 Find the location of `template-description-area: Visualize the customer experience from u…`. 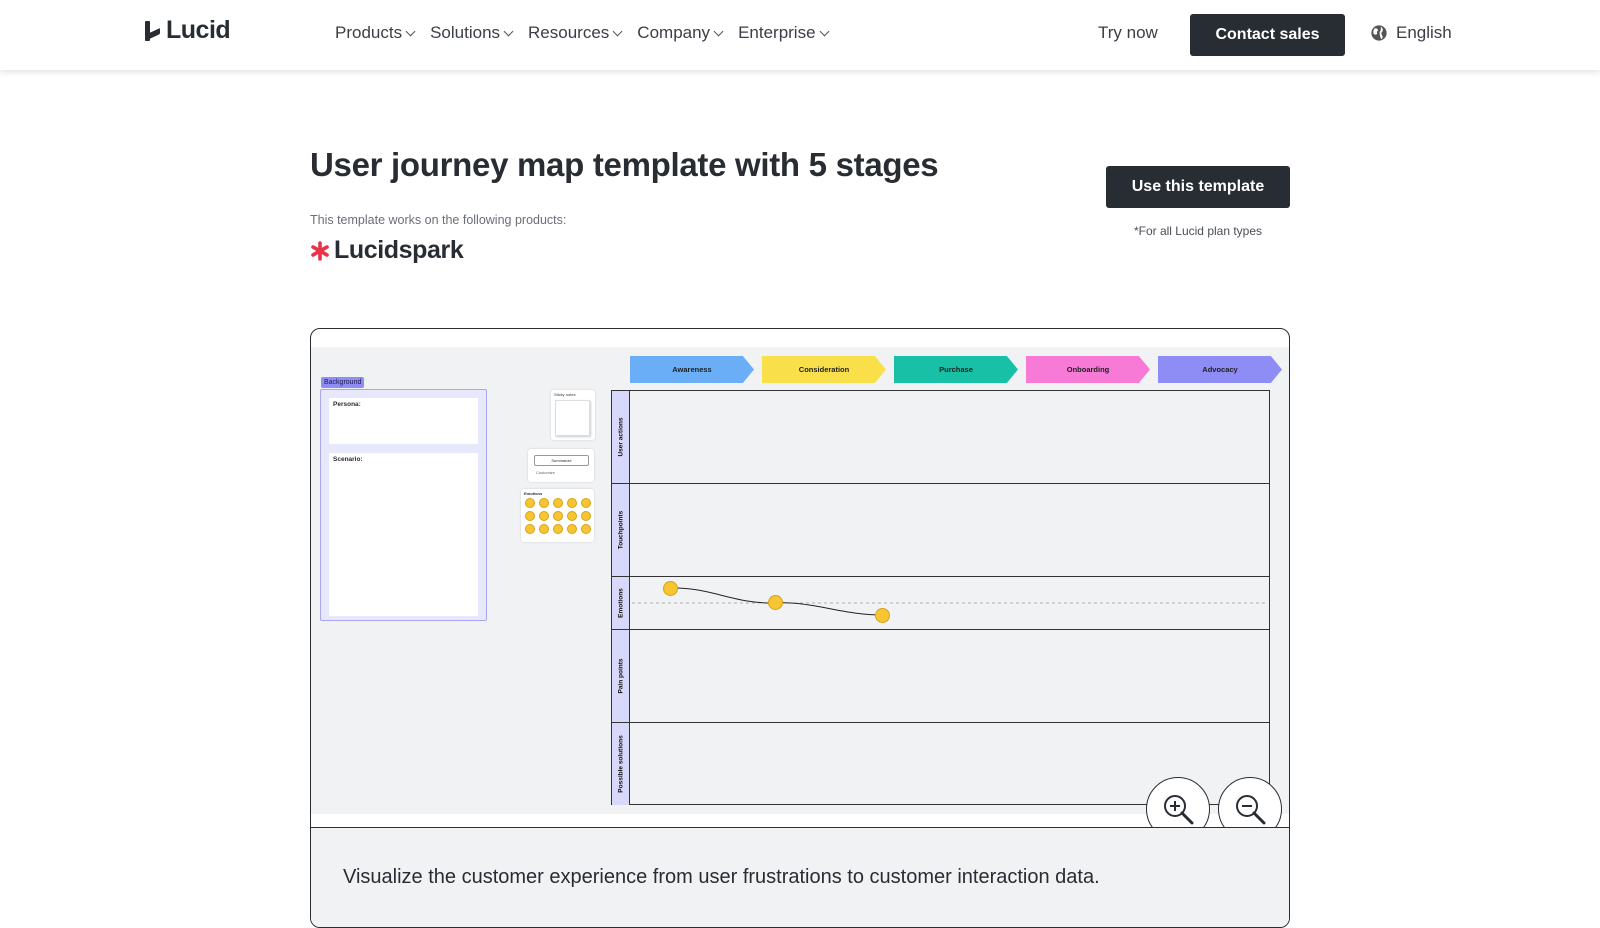

template-description-area: Visualize the customer experience from u… is located at coordinates (800, 877).